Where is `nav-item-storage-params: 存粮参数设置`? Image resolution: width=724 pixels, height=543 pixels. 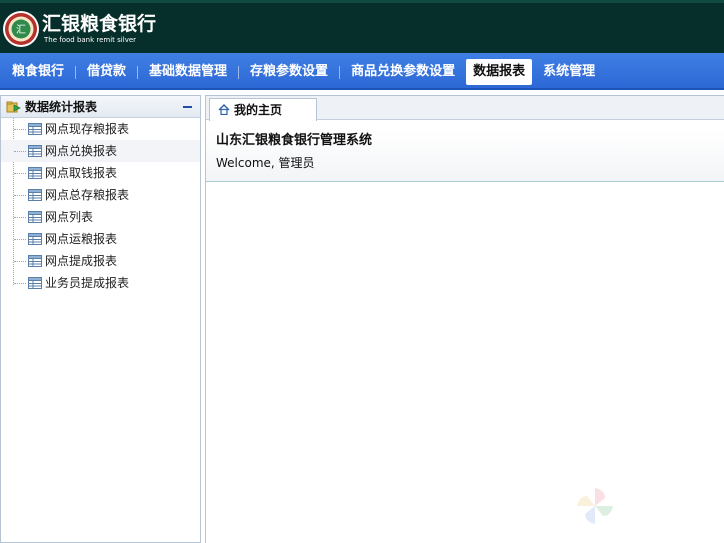 nav-item-storage-params: 存粮参数设置 is located at coordinates (289, 72).